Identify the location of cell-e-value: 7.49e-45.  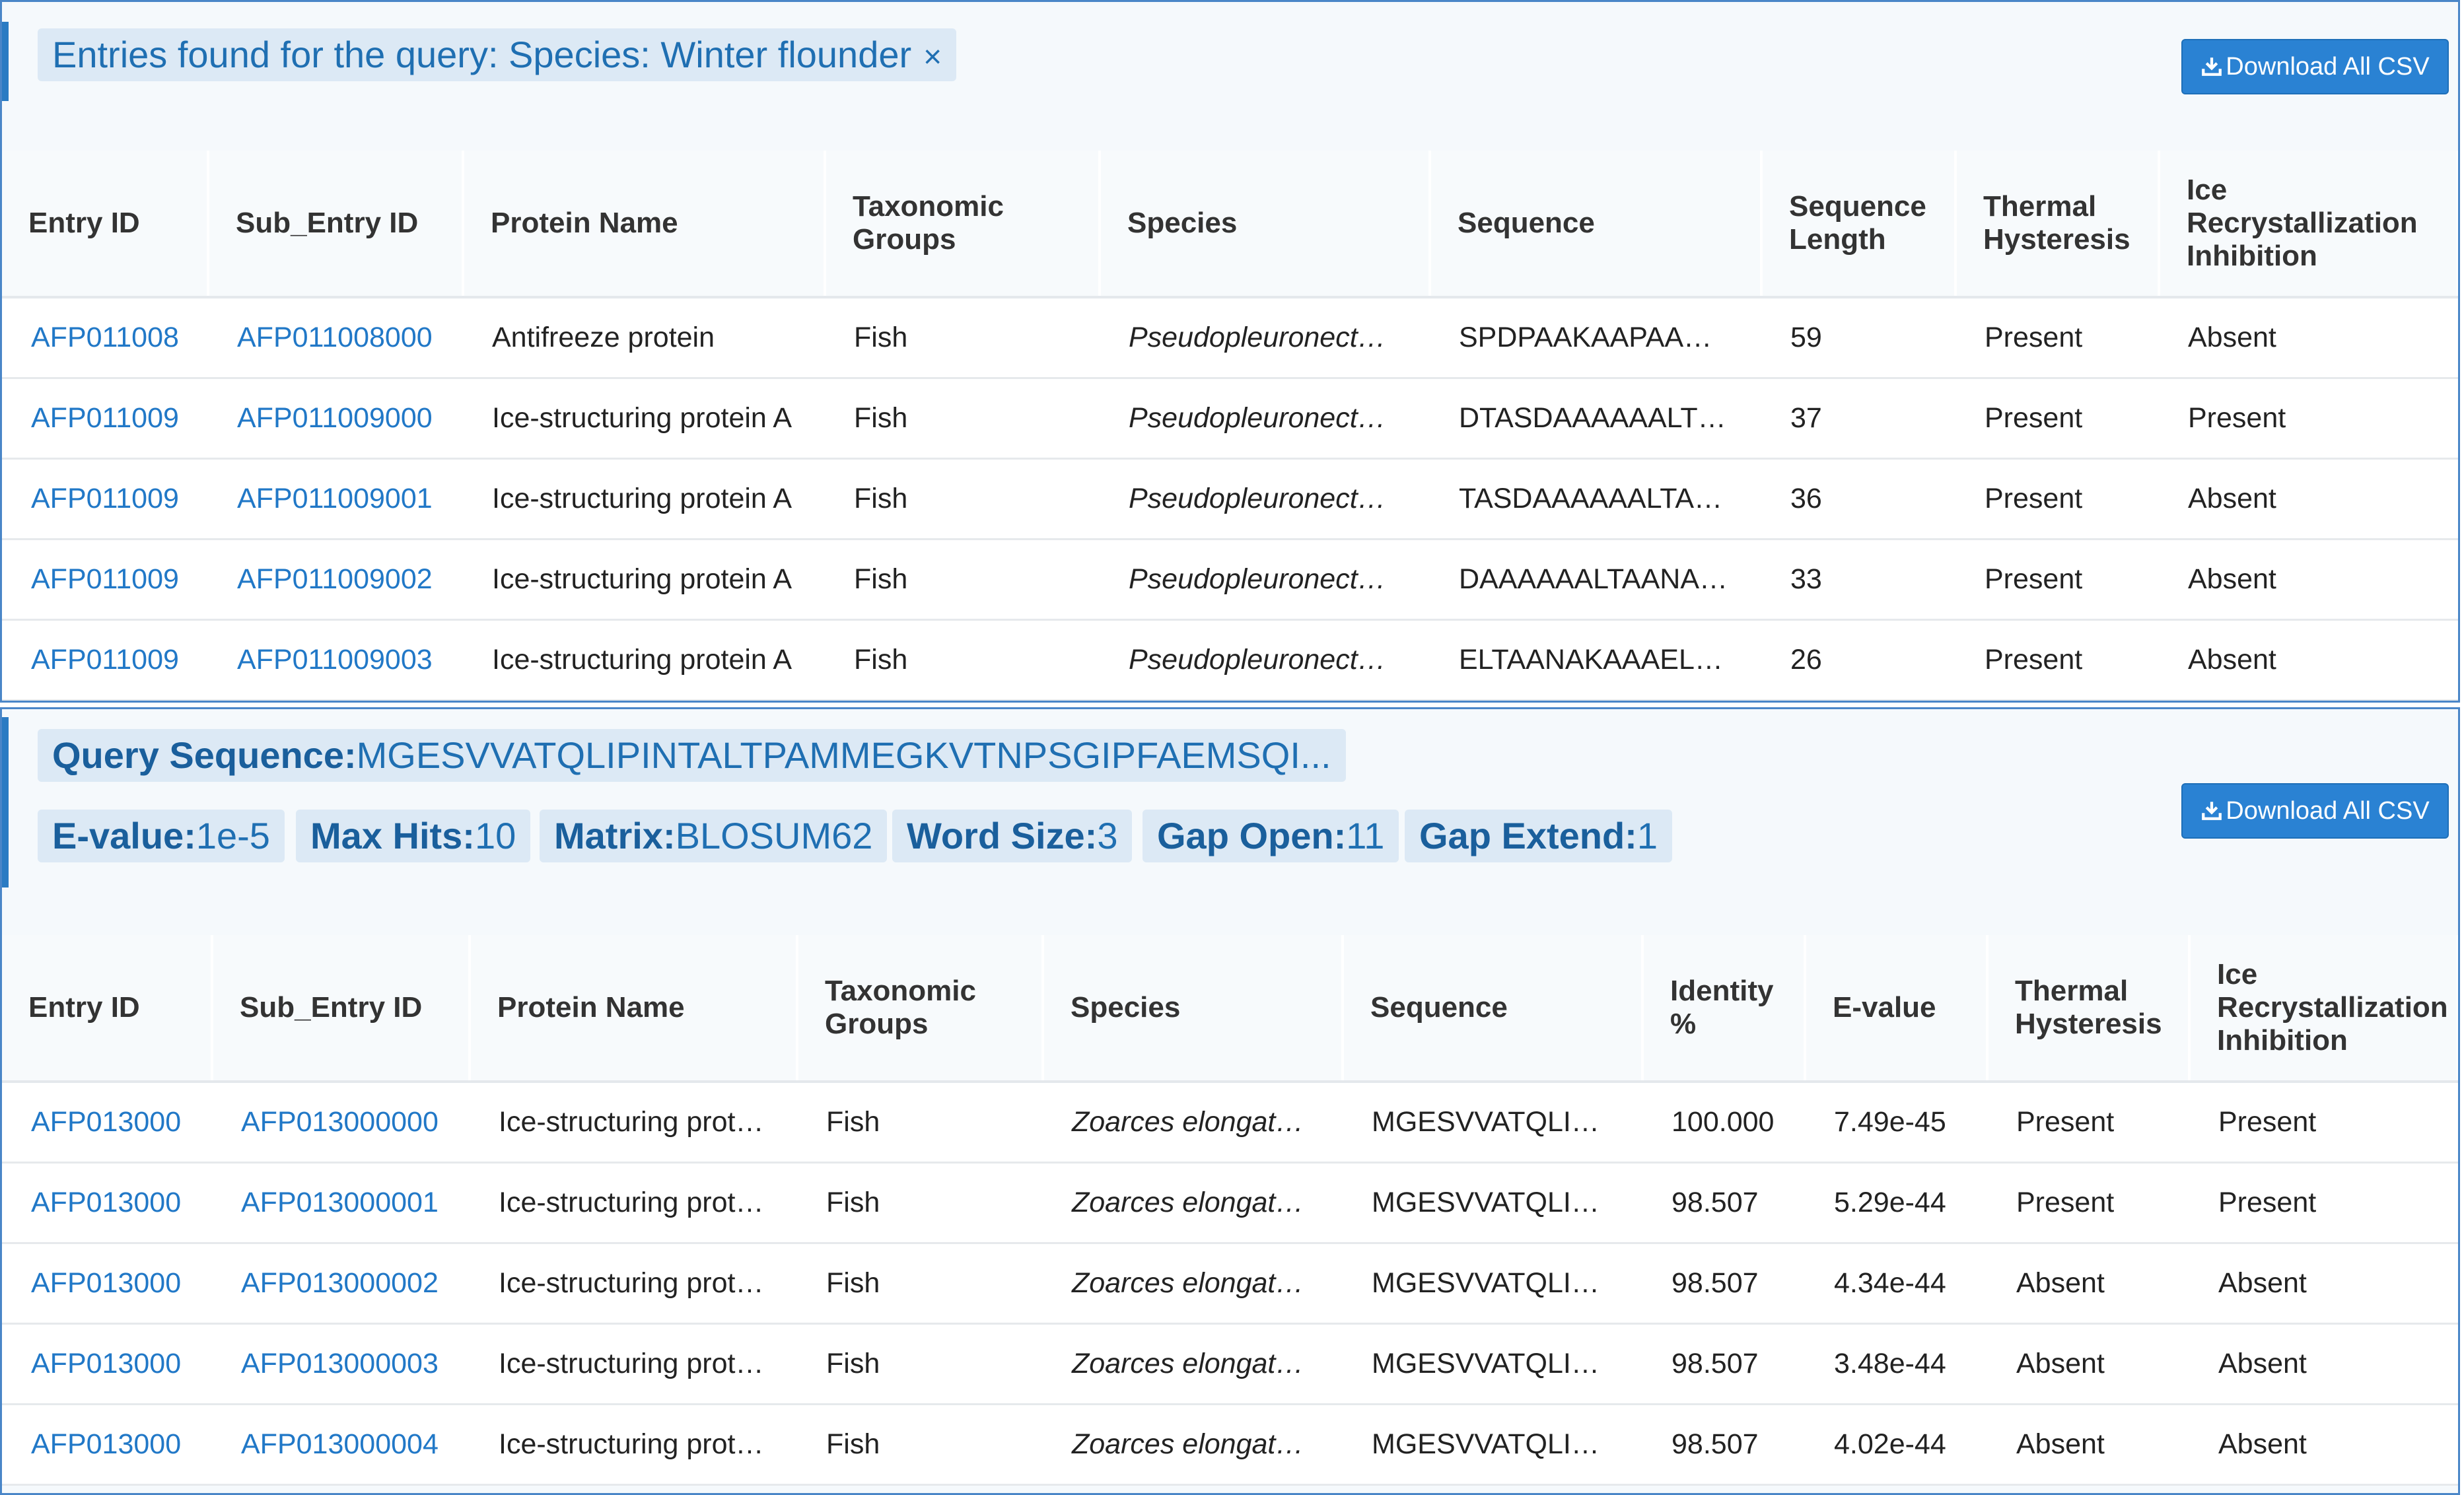
(1896, 1123).